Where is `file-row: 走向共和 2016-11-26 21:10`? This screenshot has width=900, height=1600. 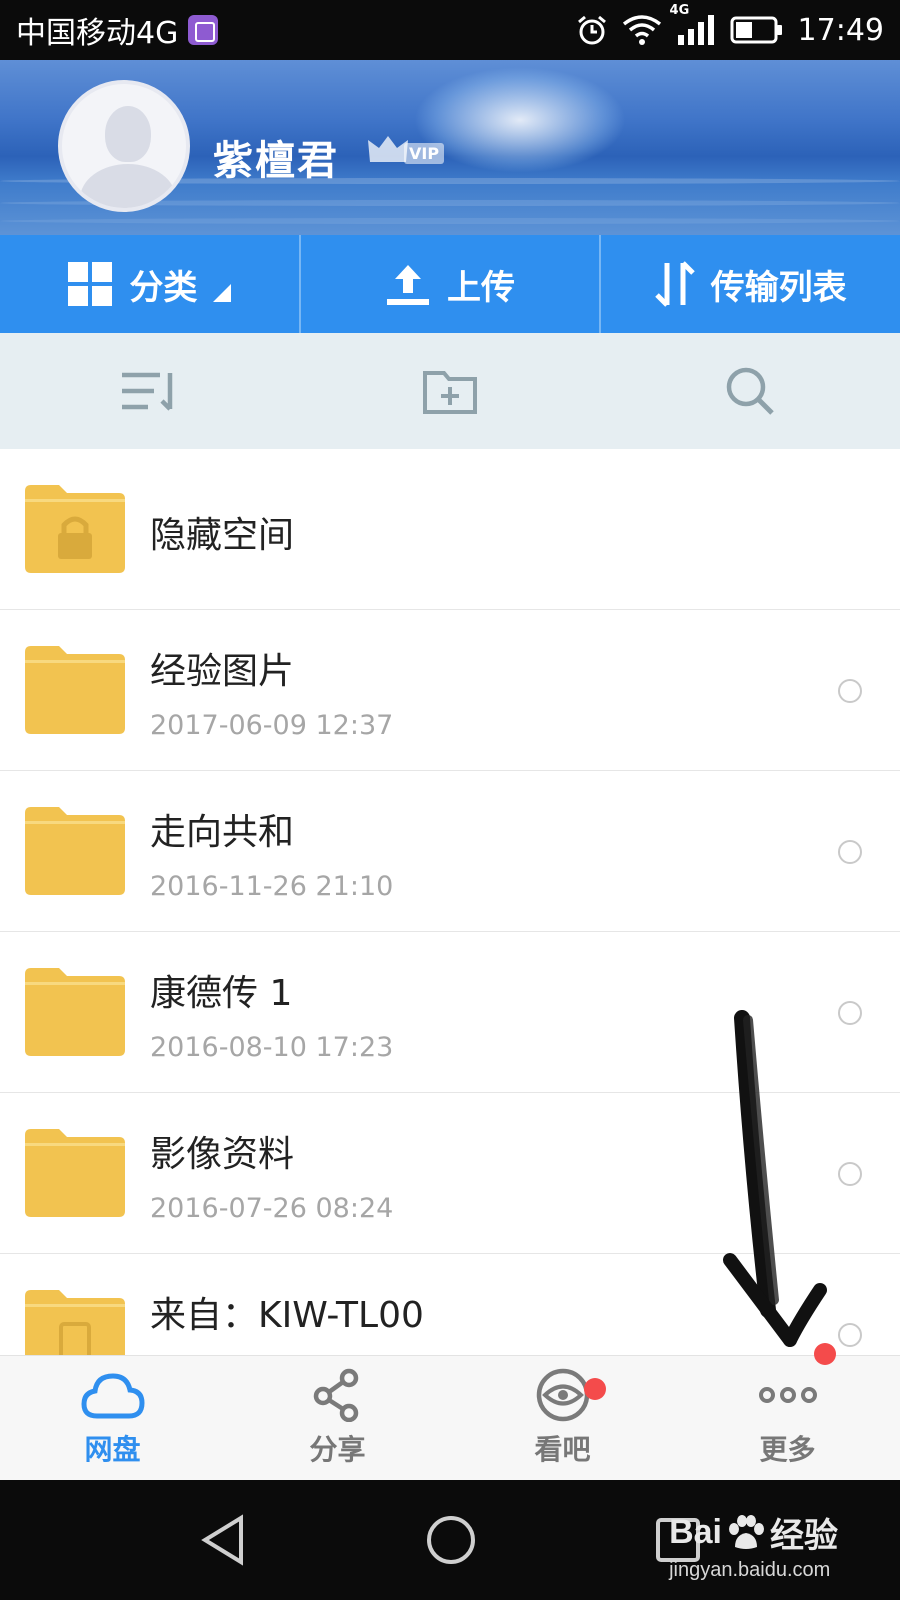 file-row: 走向共和 2016-11-26 21:10 is located at coordinates (450, 851).